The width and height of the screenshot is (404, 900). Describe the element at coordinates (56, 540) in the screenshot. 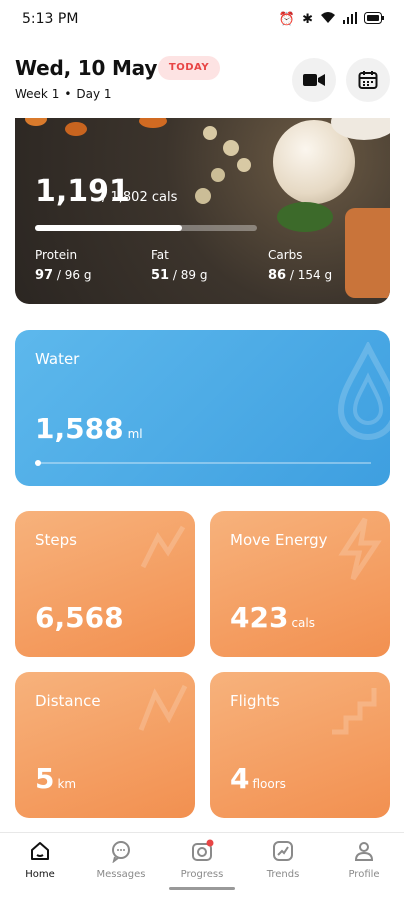

I see `steps-title: Steps` at that location.